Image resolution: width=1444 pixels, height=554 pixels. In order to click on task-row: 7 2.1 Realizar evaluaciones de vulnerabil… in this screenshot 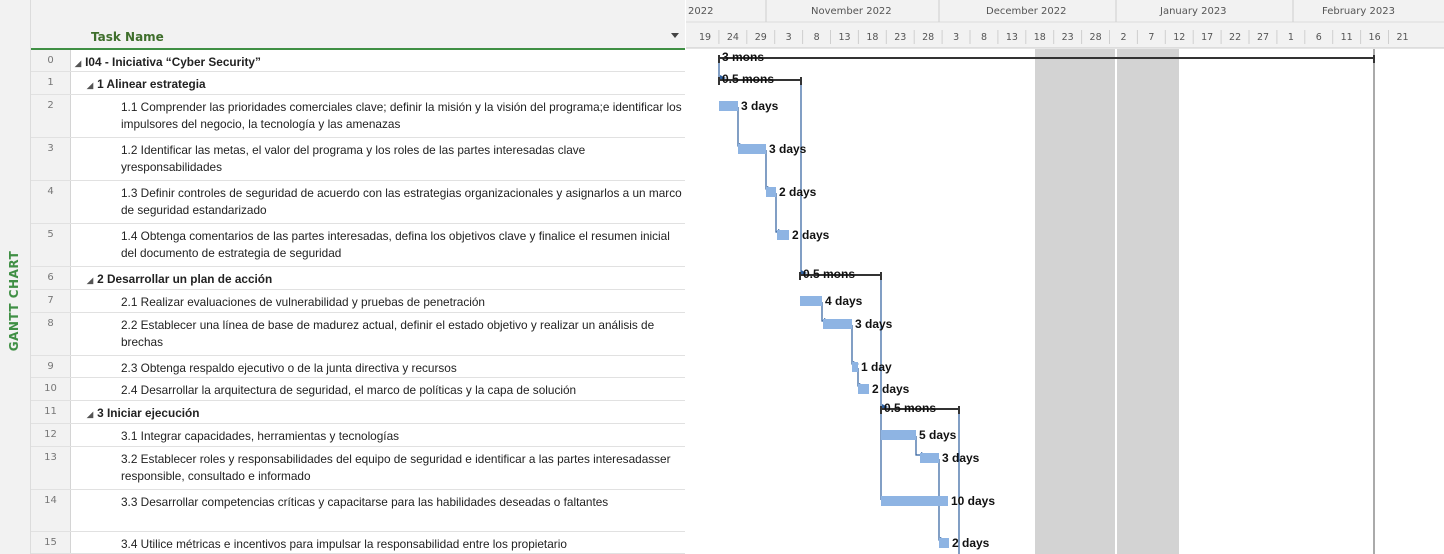, I will do `click(358, 301)`.